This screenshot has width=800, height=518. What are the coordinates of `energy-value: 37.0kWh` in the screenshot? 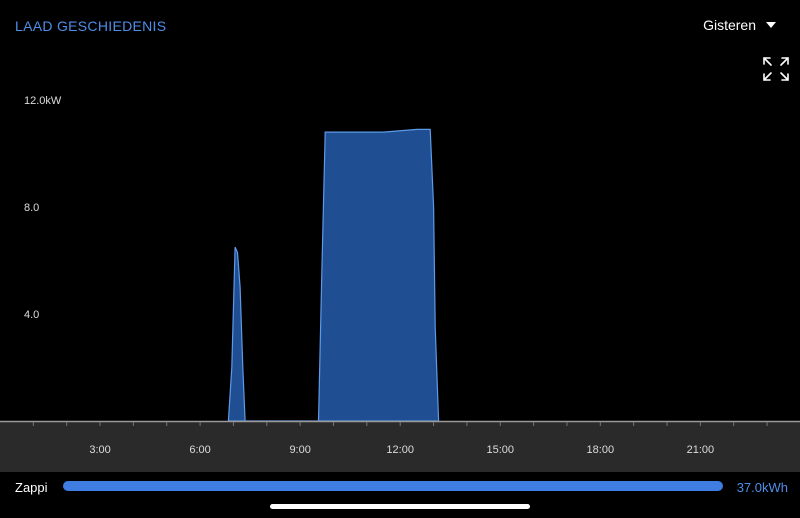 It's located at (762, 487).